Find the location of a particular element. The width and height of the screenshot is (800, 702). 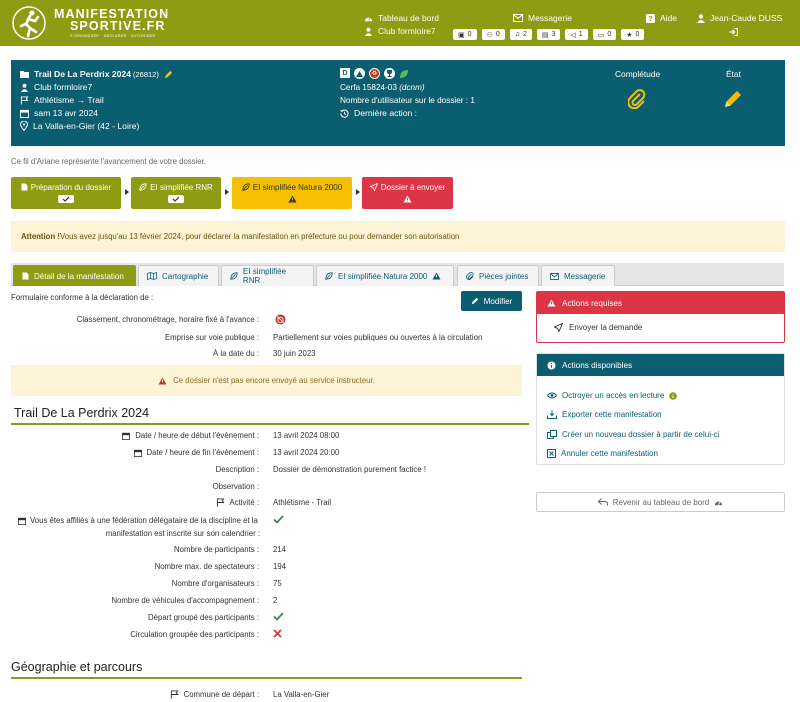

dashboard-icon is located at coordinates (719, 503).